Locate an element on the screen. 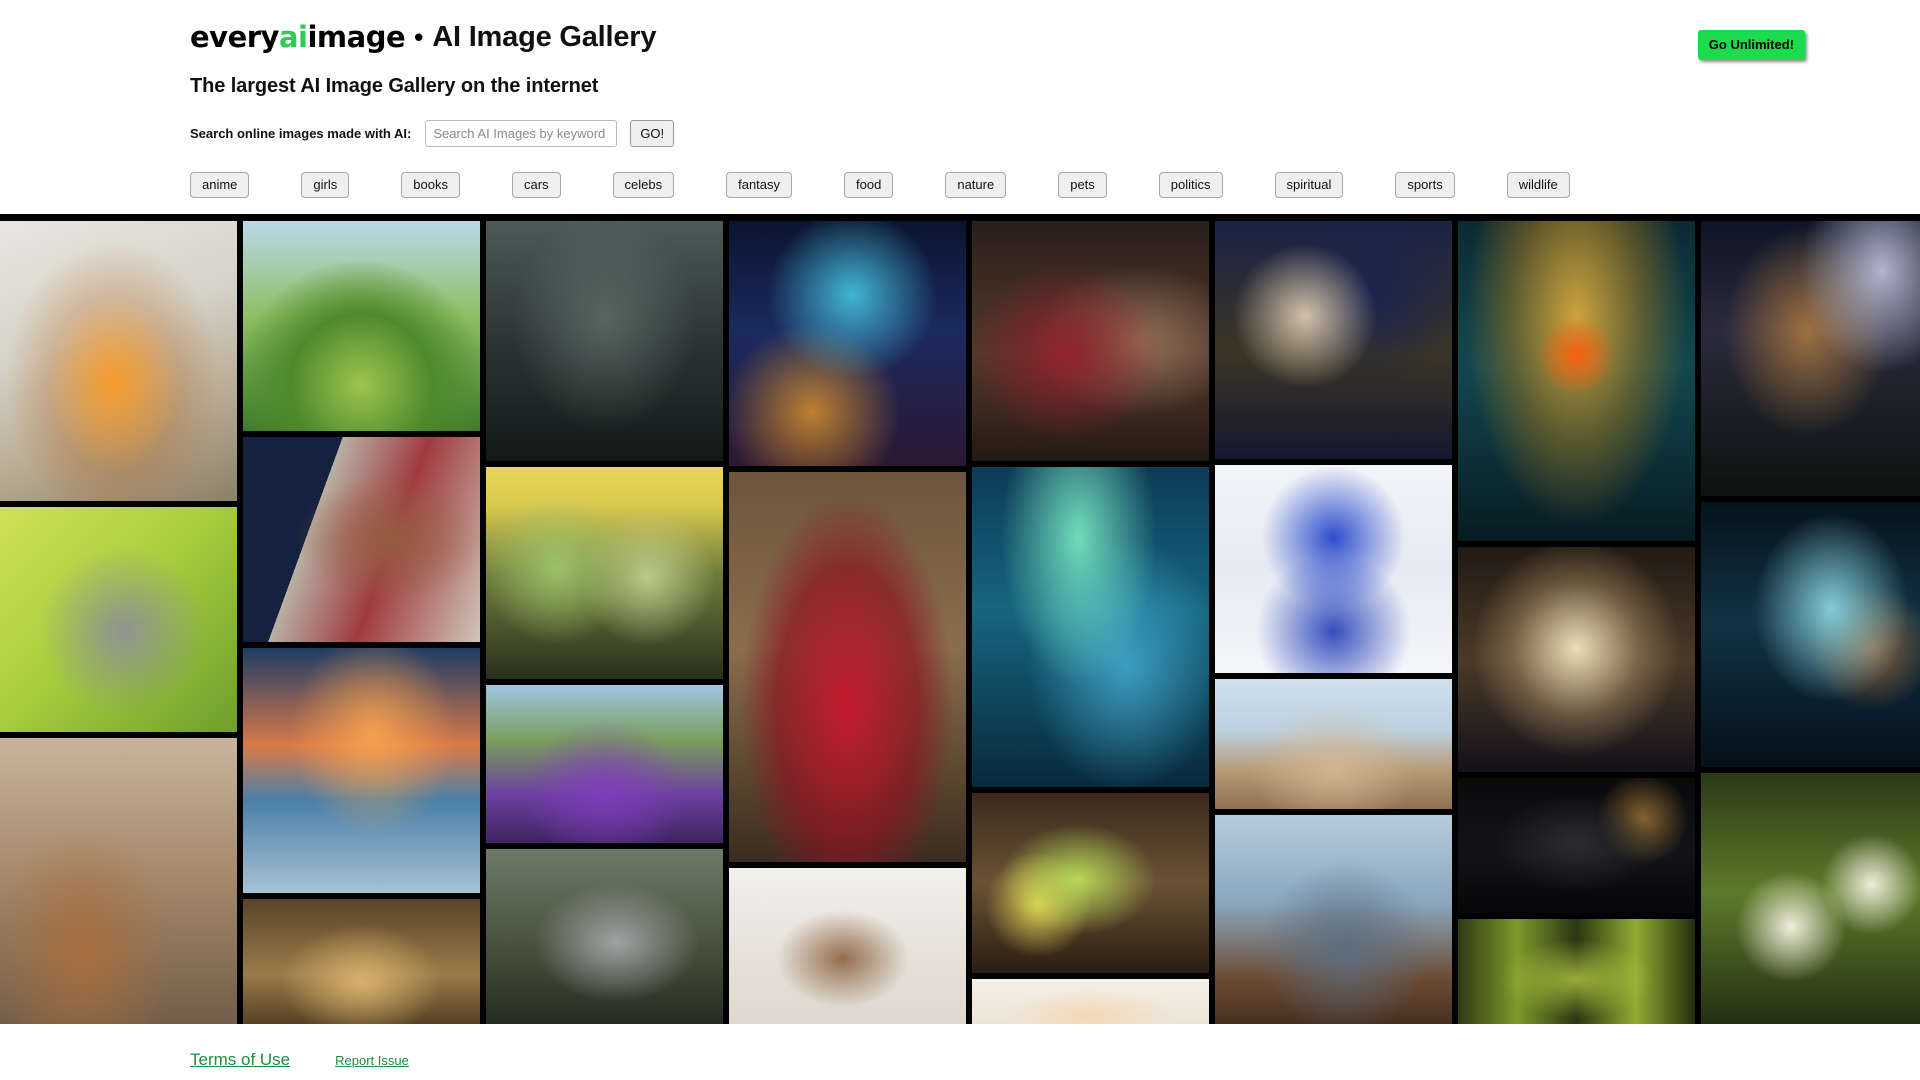  logo-suffix-text: image is located at coordinates (356, 37).